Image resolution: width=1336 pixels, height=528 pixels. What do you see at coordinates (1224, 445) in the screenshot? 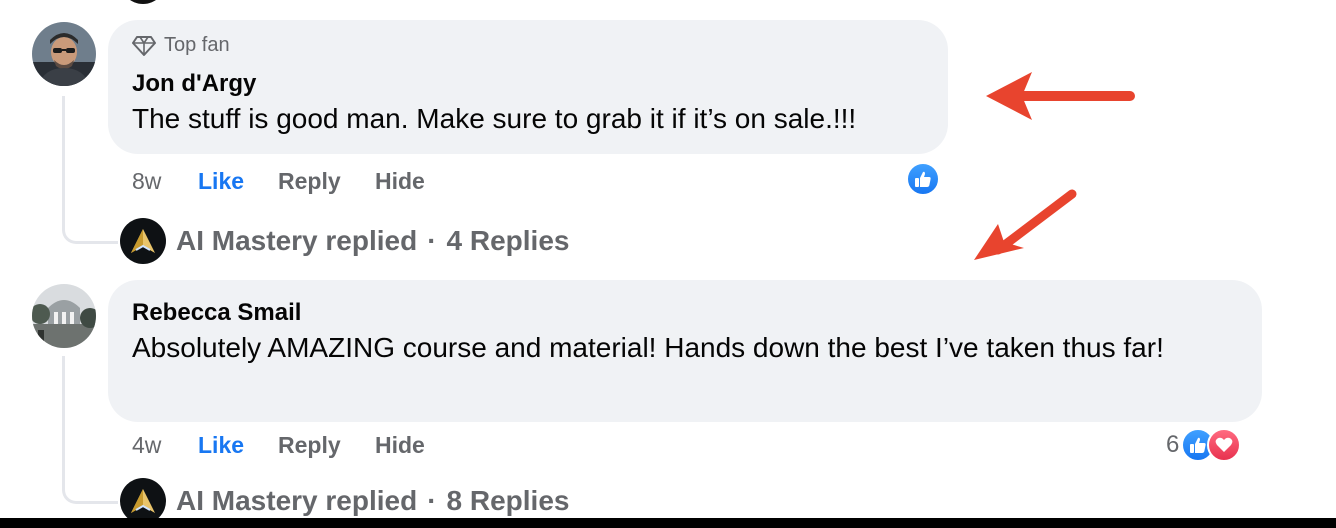
I see `heart-icon` at bounding box center [1224, 445].